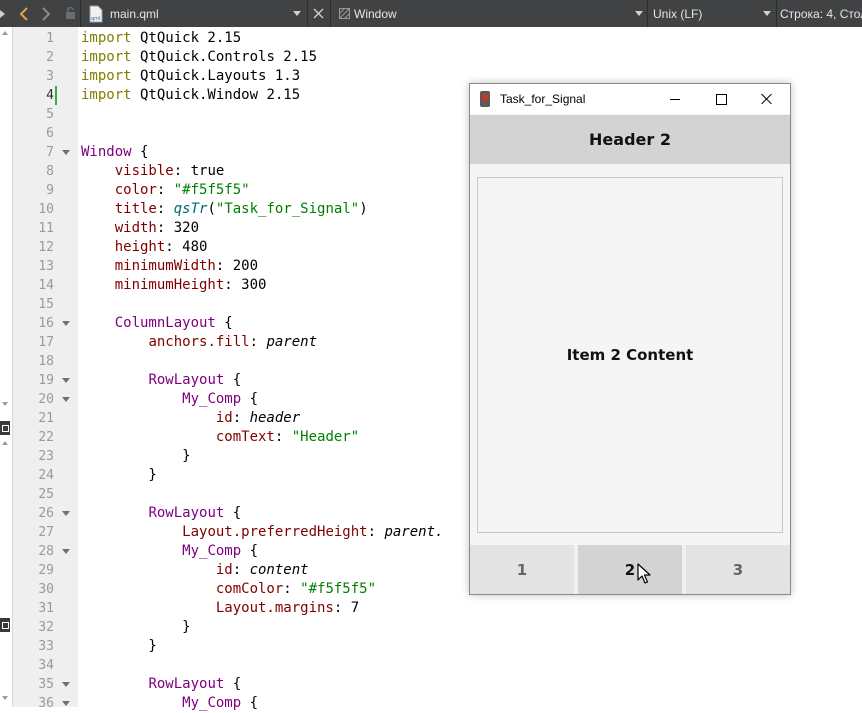  I want to click on code-line: Window {, so click(262, 152).